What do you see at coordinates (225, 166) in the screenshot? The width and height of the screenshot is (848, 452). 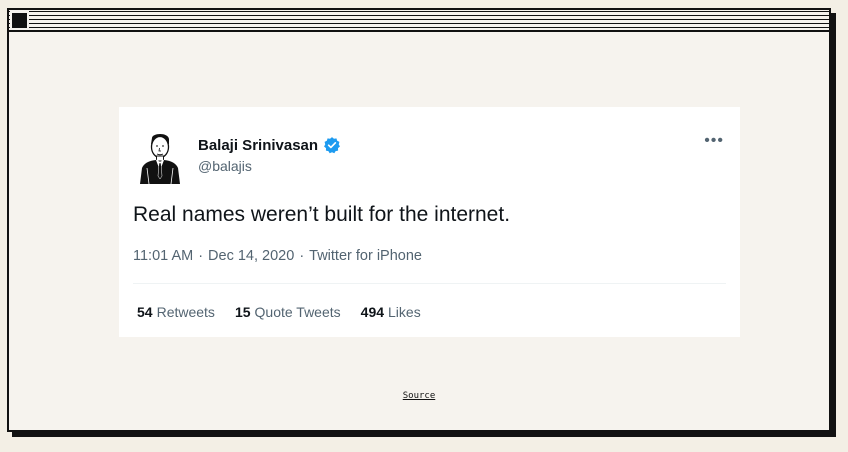 I see `author-handle: @balajis` at bounding box center [225, 166].